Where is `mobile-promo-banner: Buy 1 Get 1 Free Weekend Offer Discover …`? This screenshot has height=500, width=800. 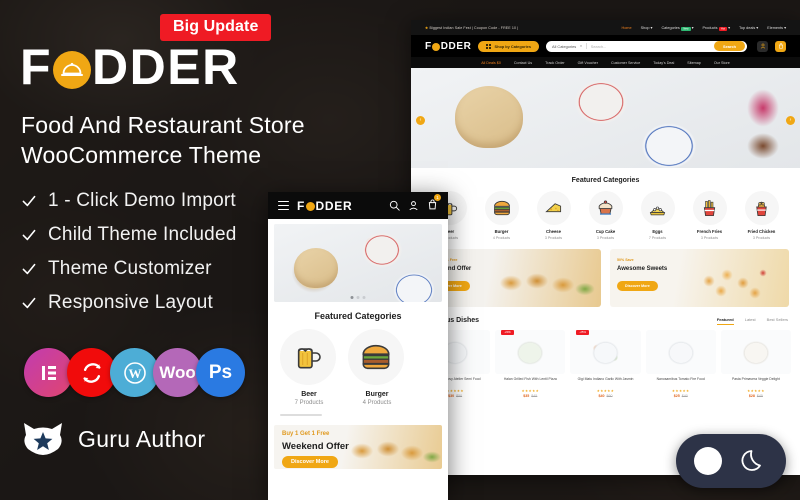 mobile-promo-banner: Buy 1 Get 1 Free Weekend Offer Discover … is located at coordinates (358, 447).